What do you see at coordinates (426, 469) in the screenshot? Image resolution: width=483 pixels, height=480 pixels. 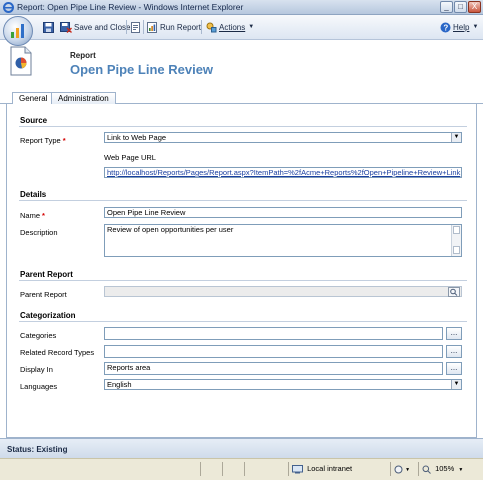 I see `zoom-icon` at bounding box center [426, 469].